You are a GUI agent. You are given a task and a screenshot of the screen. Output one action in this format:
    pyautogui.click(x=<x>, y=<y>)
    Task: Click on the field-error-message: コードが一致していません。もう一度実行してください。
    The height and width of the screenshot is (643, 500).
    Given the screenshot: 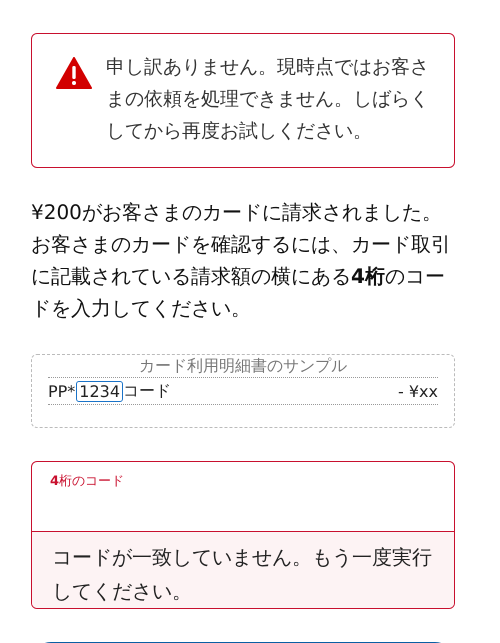 What is the action you would take?
    pyautogui.click(x=243, y=569)
    